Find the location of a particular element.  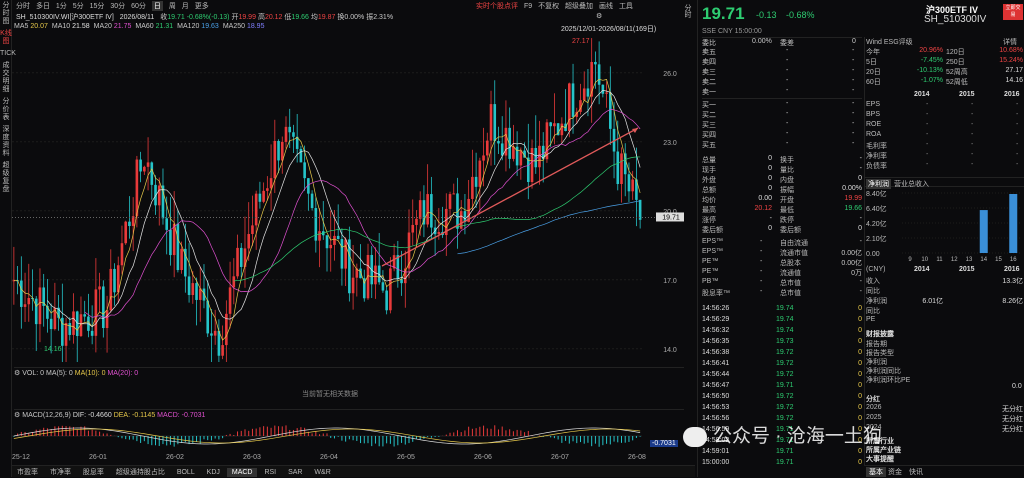

esg-detail-link: 详情 is located at coordinates (1010, 42).